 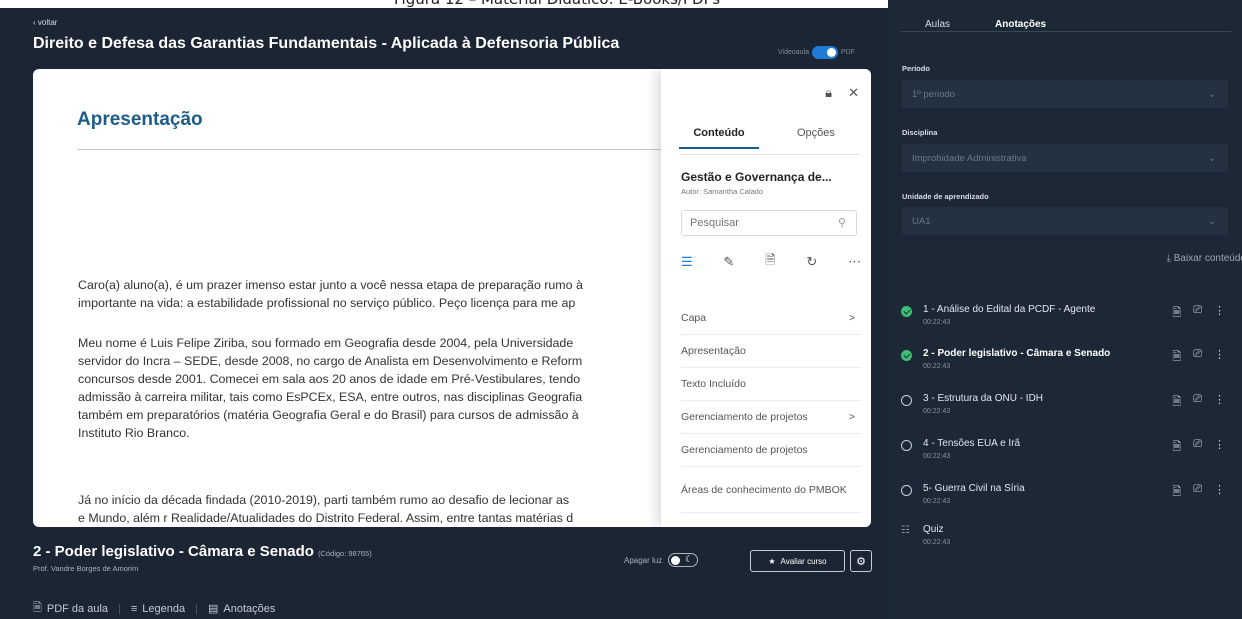 I want to click on lesson-item: 5- Guerra Civil na Síria 00:22:43 🗎︎ ⎚ ⋮, so click(x=1066, y=501).